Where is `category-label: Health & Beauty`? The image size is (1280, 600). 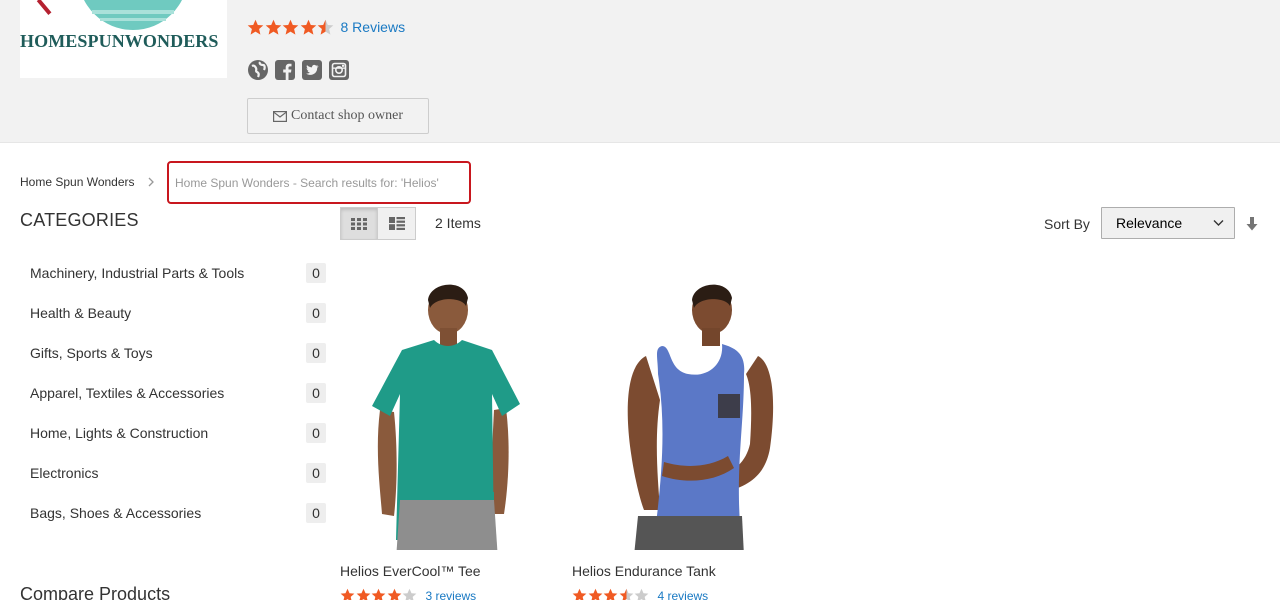
category-label: Health & Beauty is located at coordinates (81, 313).